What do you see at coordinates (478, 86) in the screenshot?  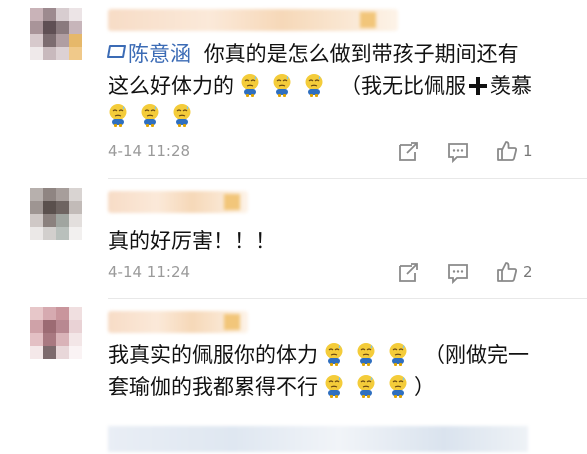 I see `plus-icon` at bounding box center [478, 86].